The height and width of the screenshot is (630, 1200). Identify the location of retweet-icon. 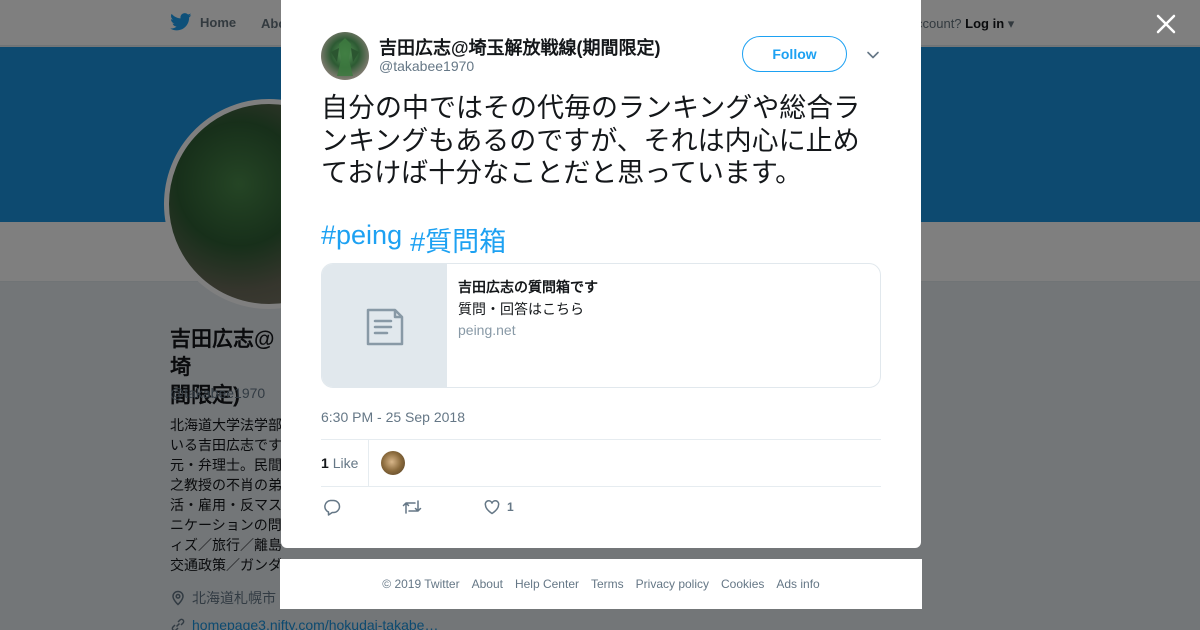
(412, 507).